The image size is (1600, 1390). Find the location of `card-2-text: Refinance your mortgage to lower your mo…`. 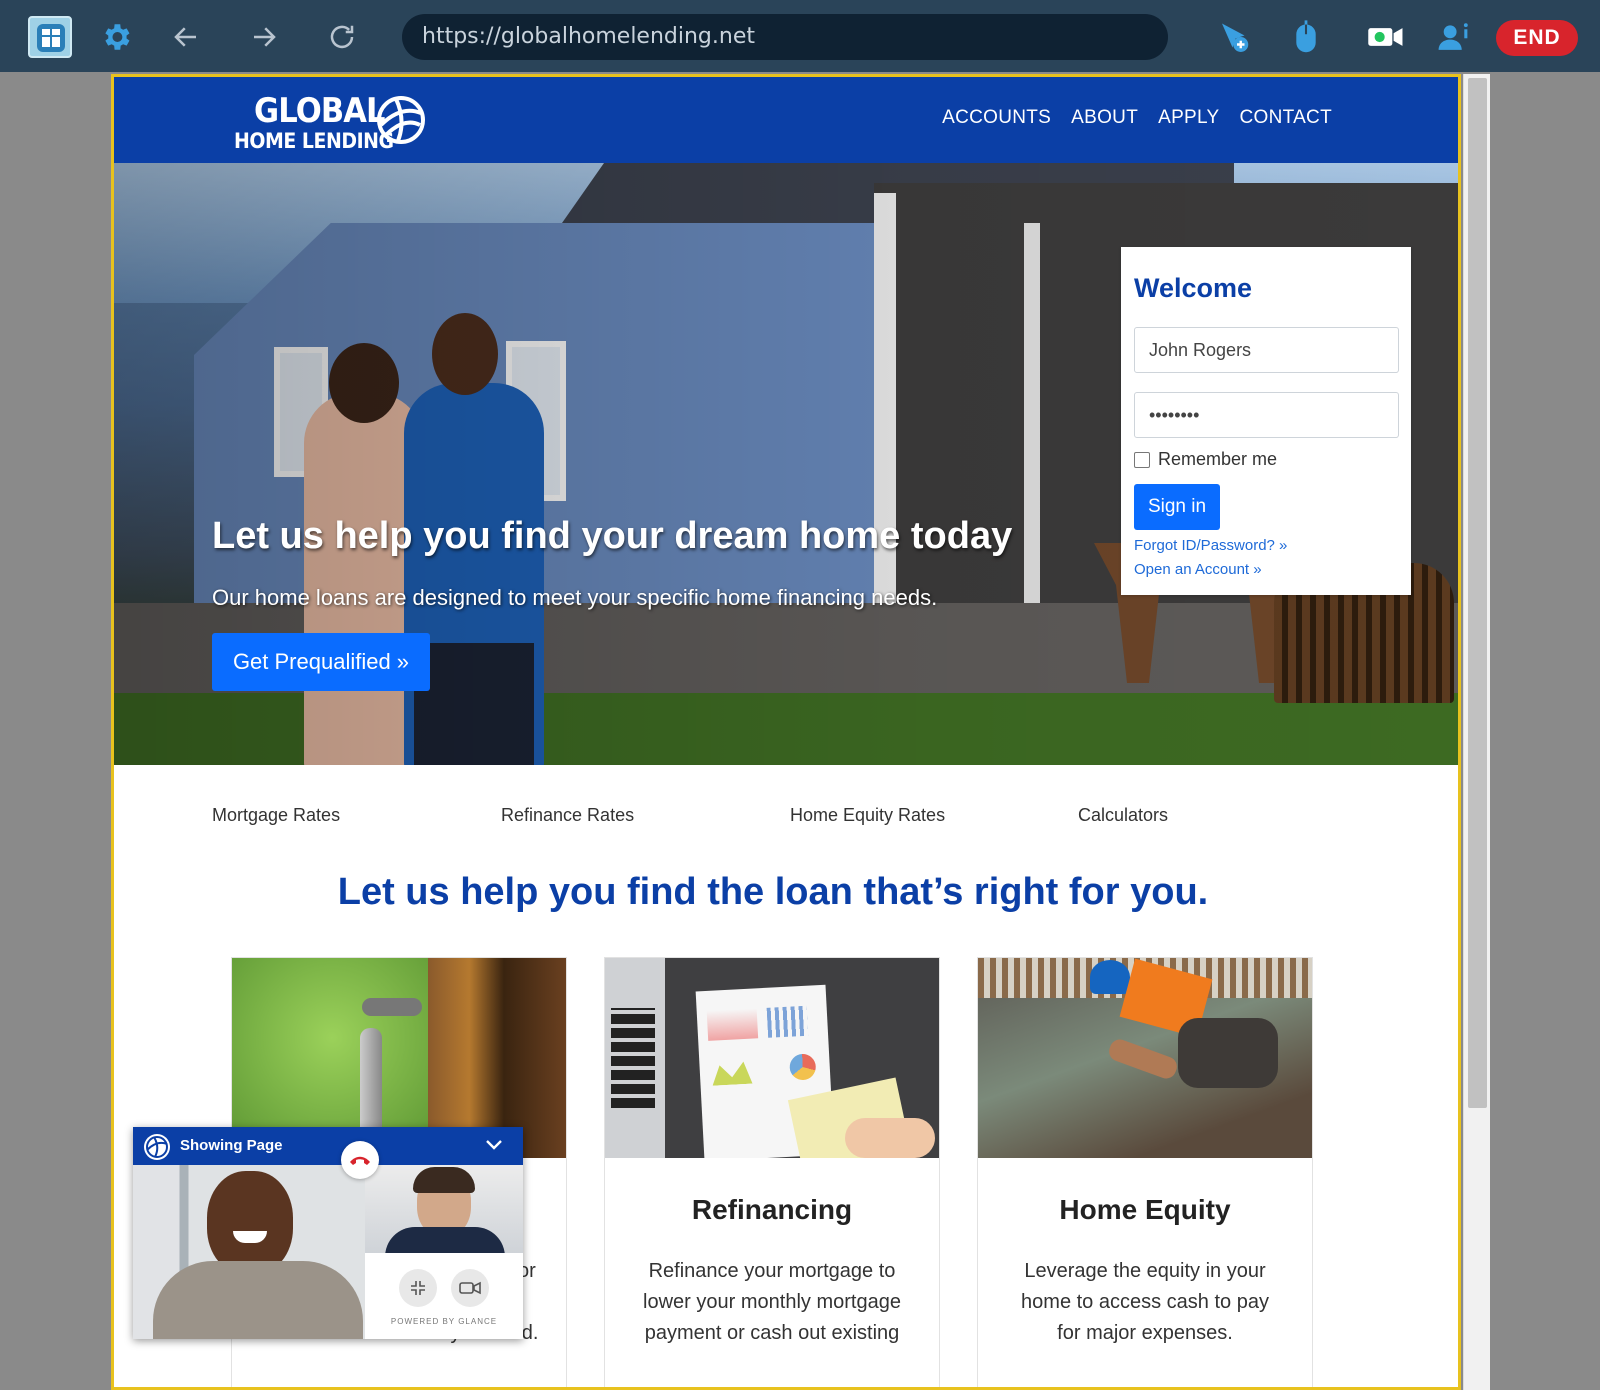

card-2-text: Refinance your mortgage to lower your mo… is located at coordinates (772, 1302).